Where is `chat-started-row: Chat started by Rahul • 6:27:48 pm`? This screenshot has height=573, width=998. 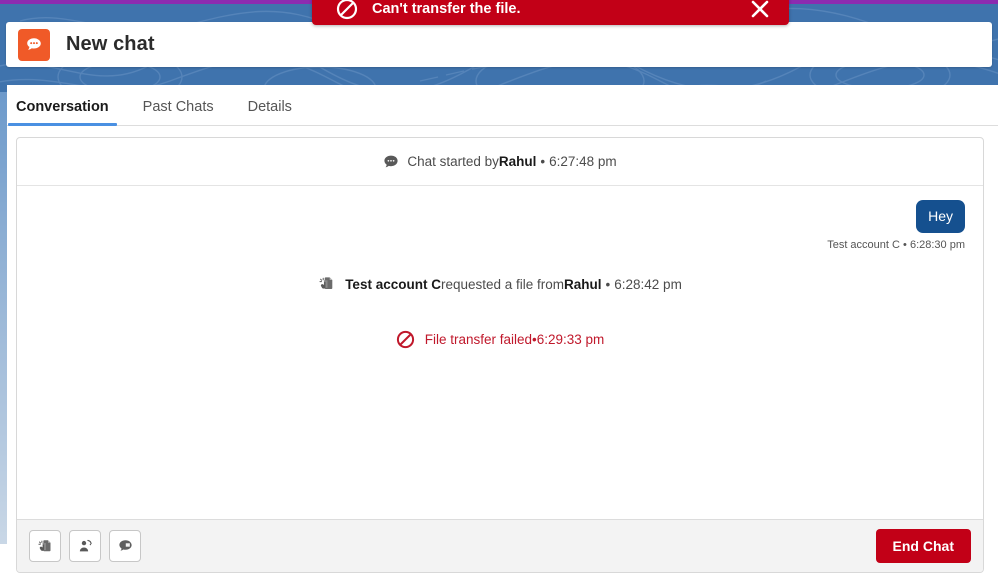 chat-started-row: Chat started by Rahul • 6:27:48 pm is located at coordinates (500, 162).